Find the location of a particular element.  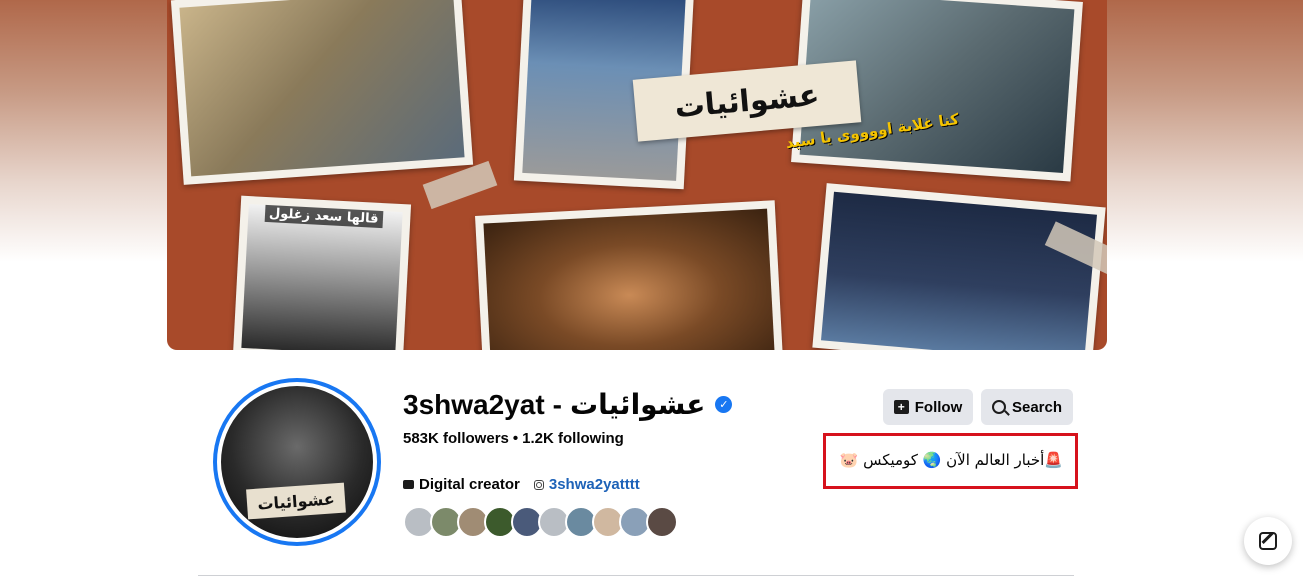

edit-icon is located at coordinates (1268, 541).